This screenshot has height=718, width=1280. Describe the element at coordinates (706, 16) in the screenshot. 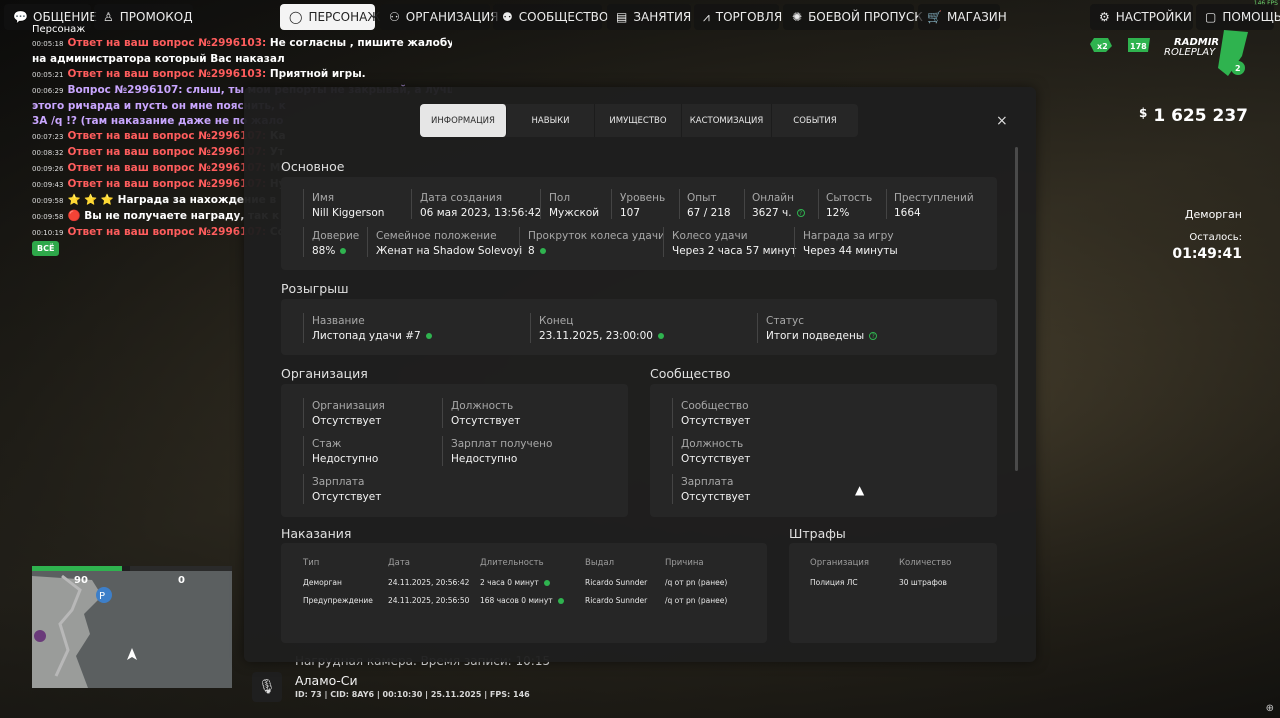

I see `chart-icon: ⩘` at that location.